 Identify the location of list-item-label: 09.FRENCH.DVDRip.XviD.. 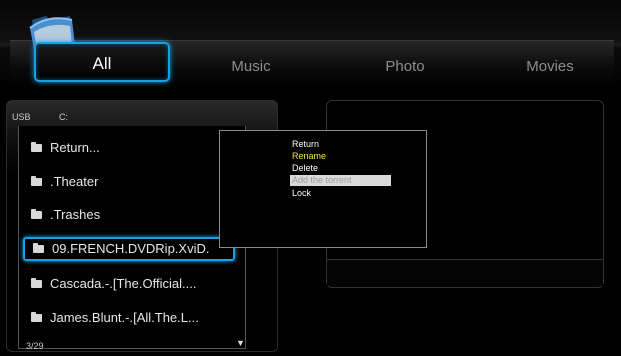
(131, 248).